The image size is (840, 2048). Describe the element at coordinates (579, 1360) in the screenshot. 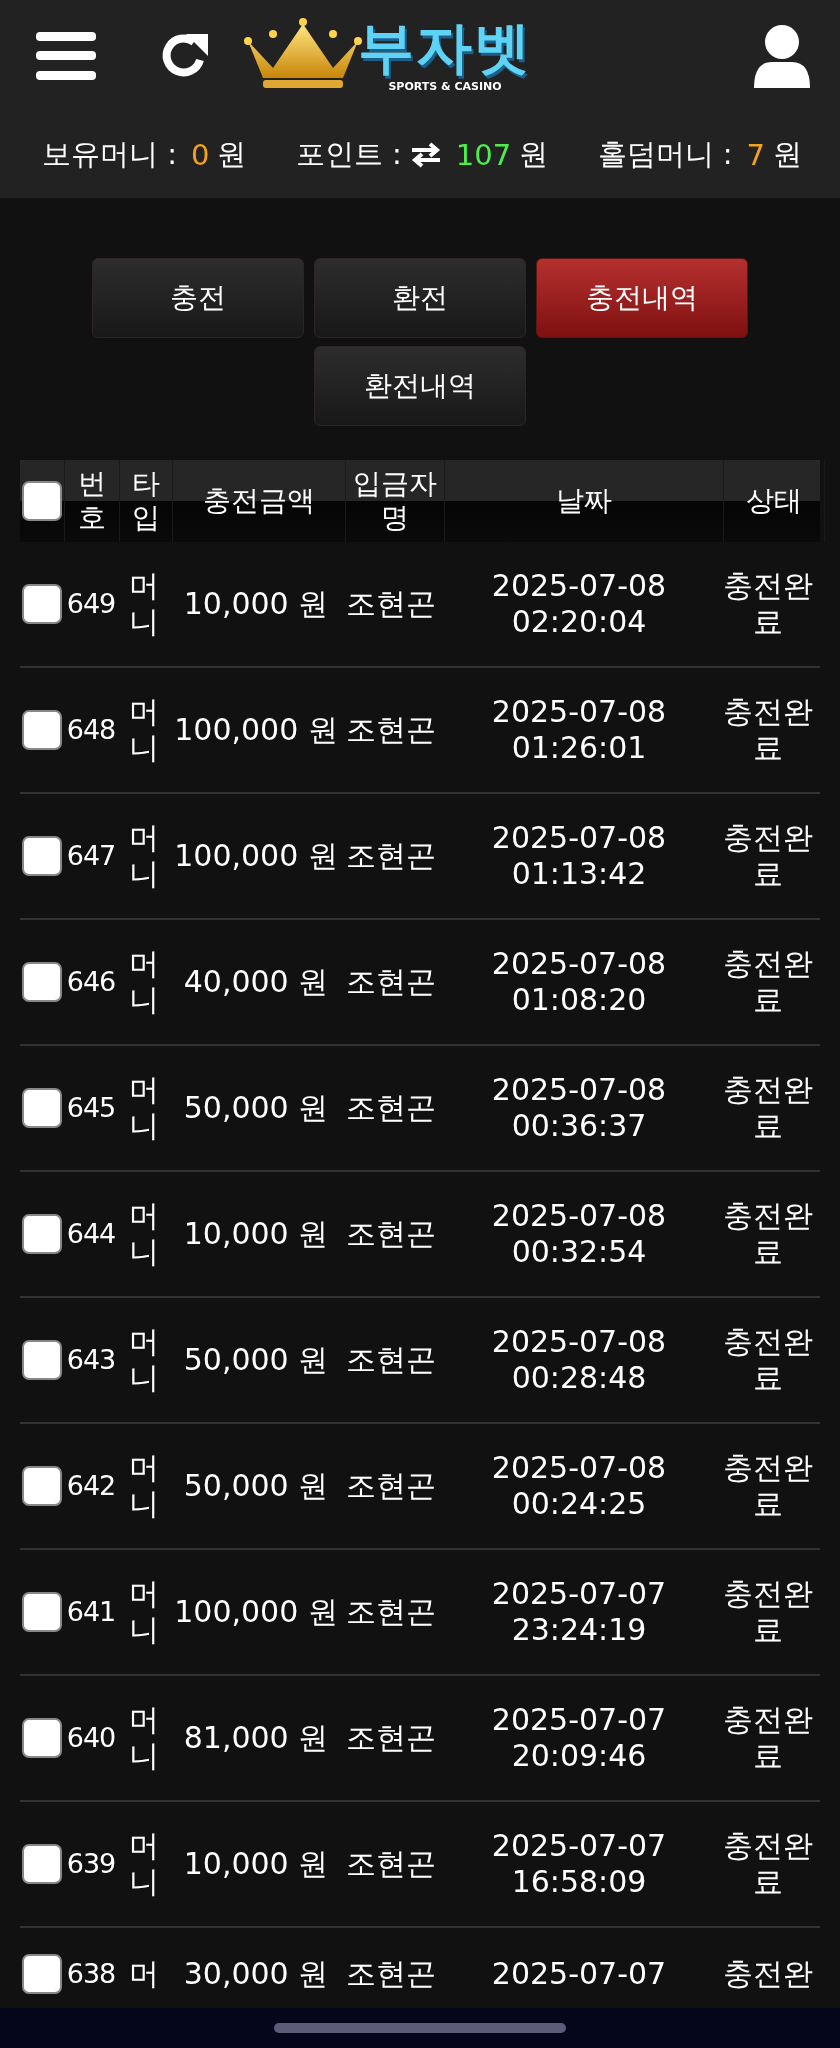

I see `table-cell-text: 2025-07-08 00:28:48` at that location.